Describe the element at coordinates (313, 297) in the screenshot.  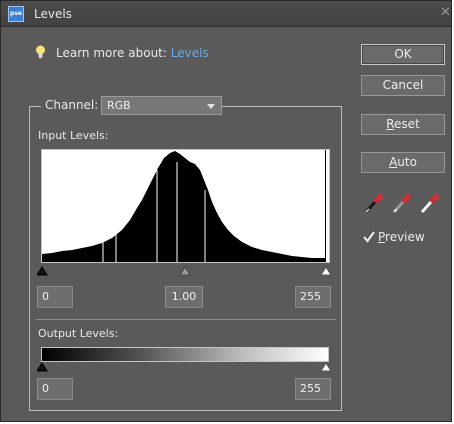
I see `input-white-field: 255` at that location.